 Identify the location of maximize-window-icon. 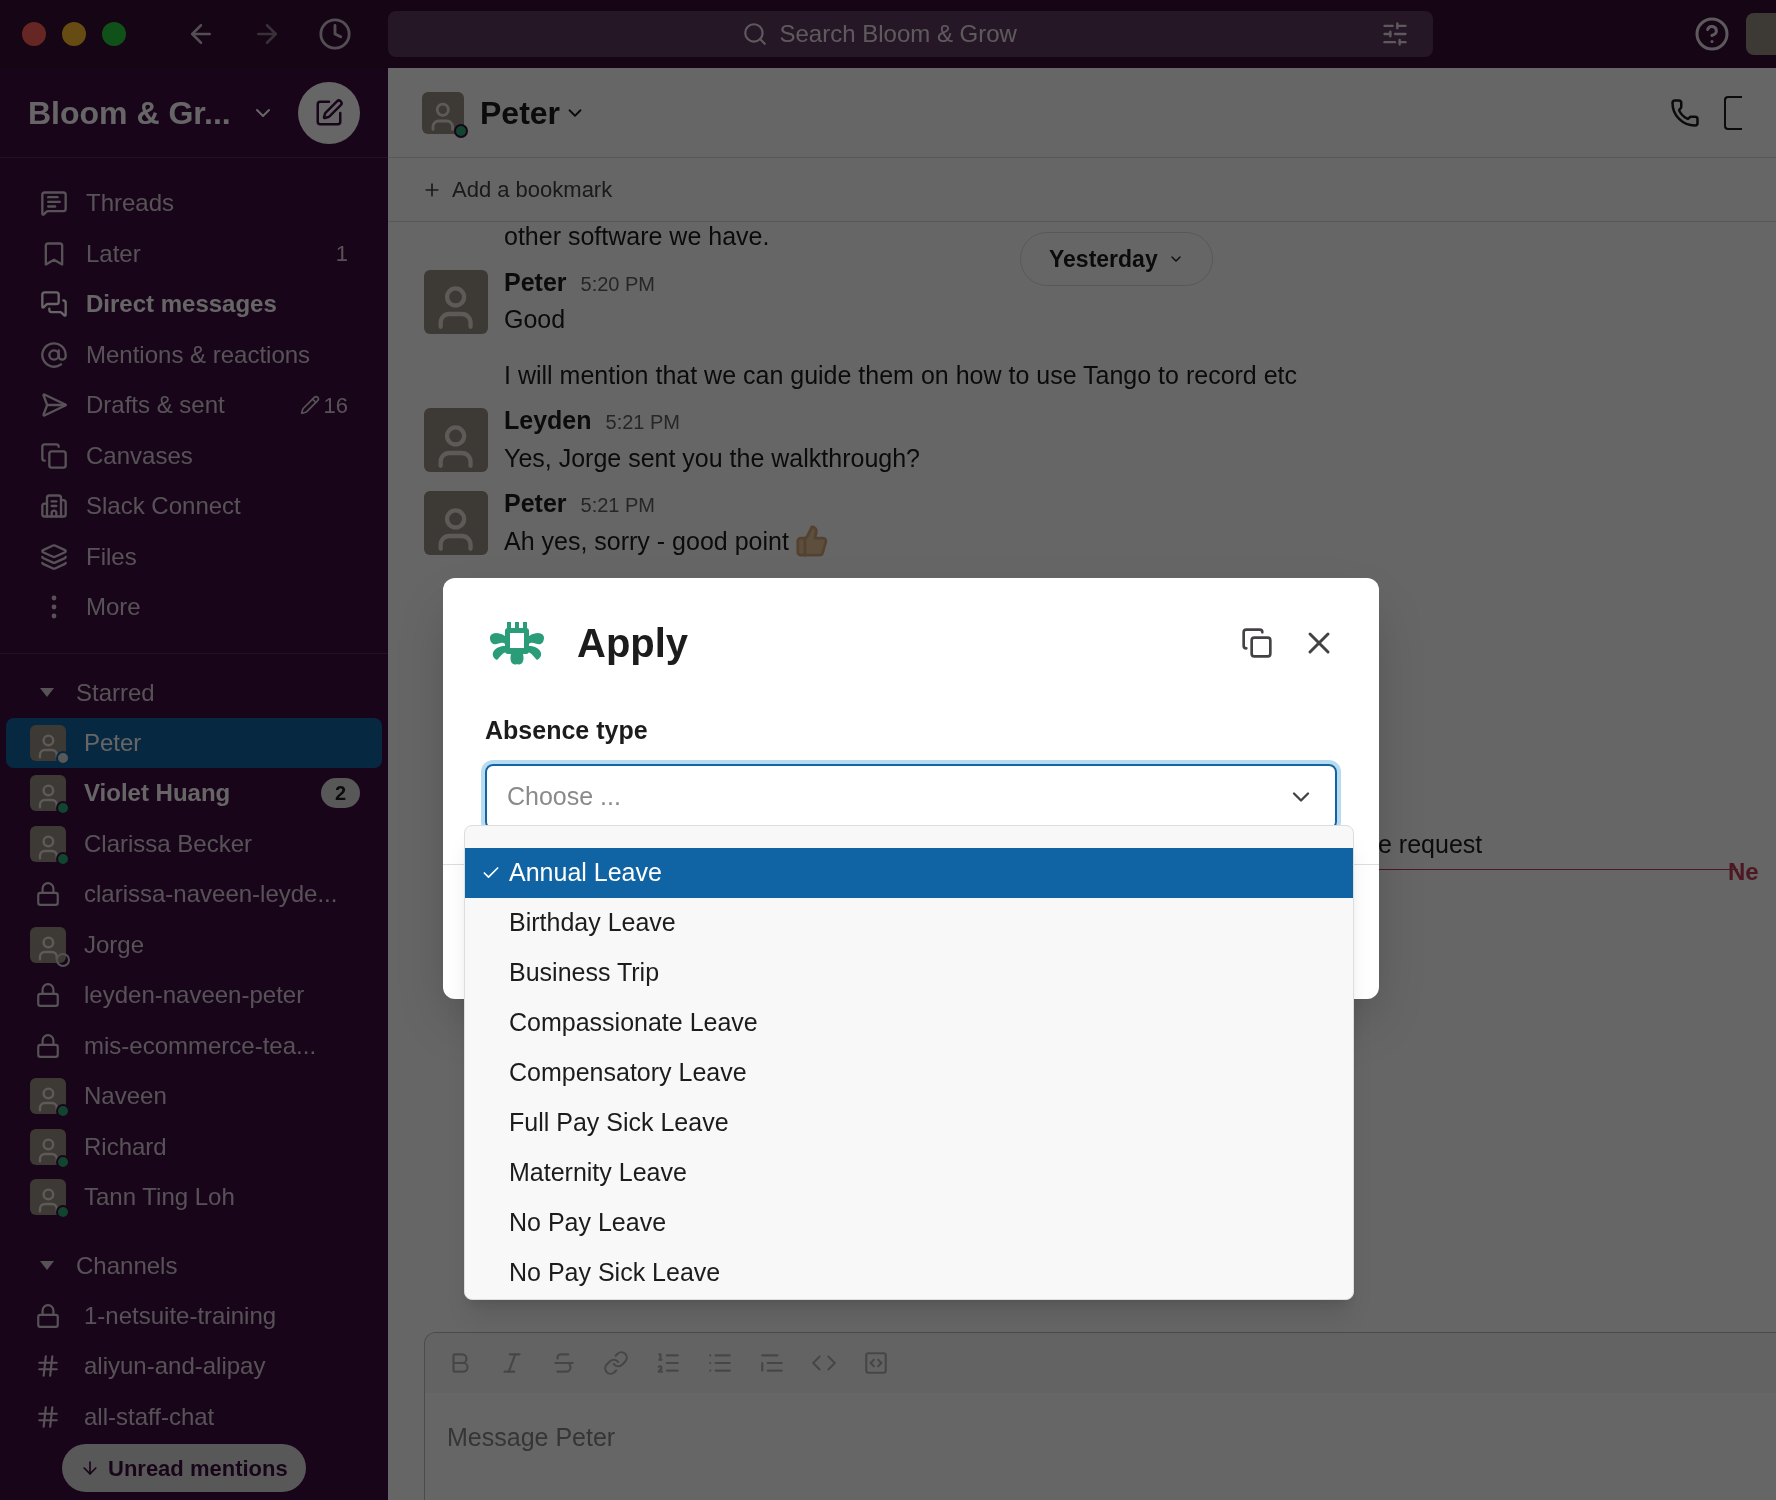
(114, 34).